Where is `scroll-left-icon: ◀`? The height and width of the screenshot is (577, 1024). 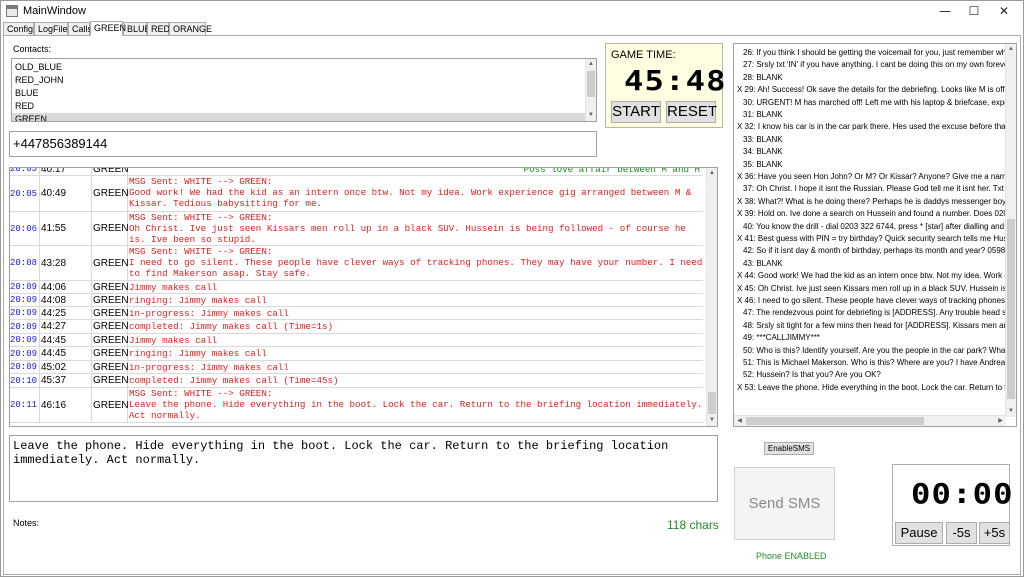
scroll-left-icon: ◀ is located at coordinates (739, 421).